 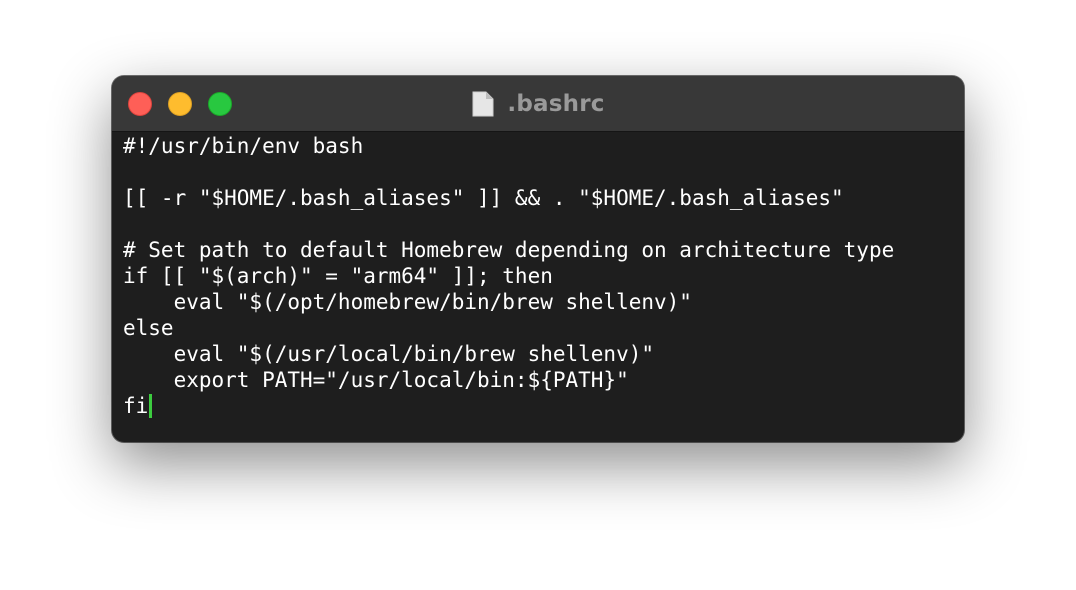 I want to click on code-line-last: fi, so click(x=538, y=406).